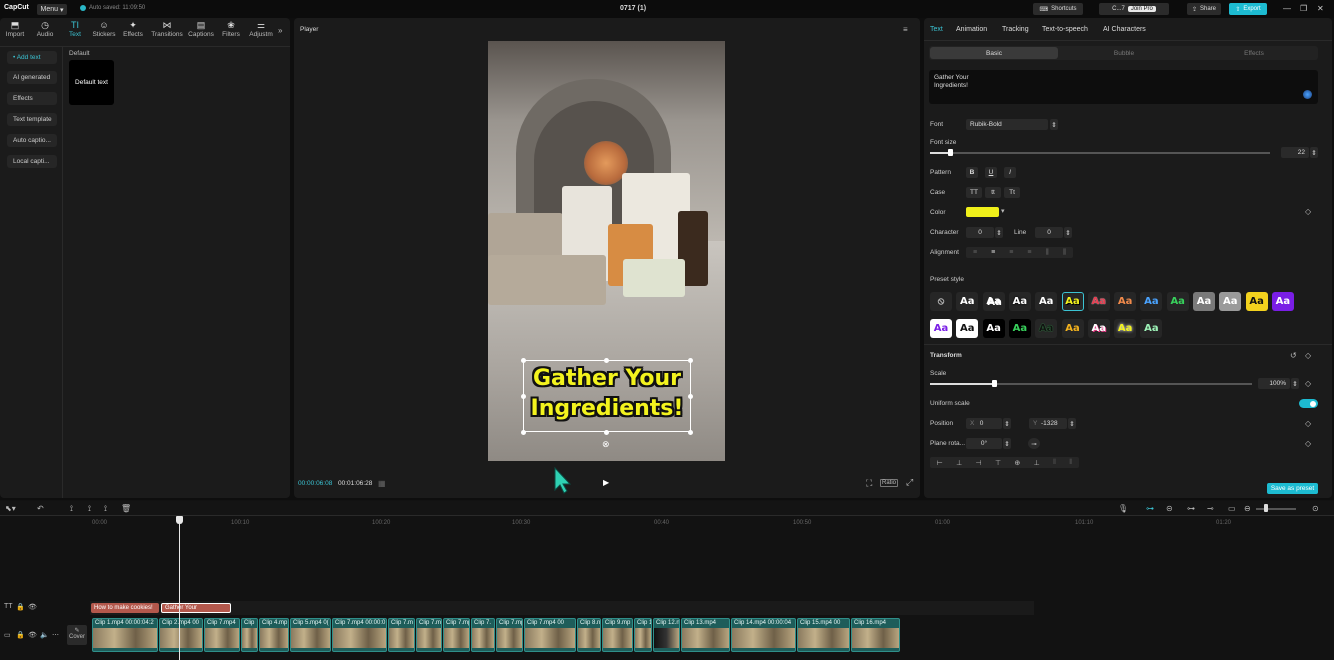  What do you see at coordinates (44, 635) in the screenshot?
I see `mute-icon: 🔈` at bounding box center [44, 635].